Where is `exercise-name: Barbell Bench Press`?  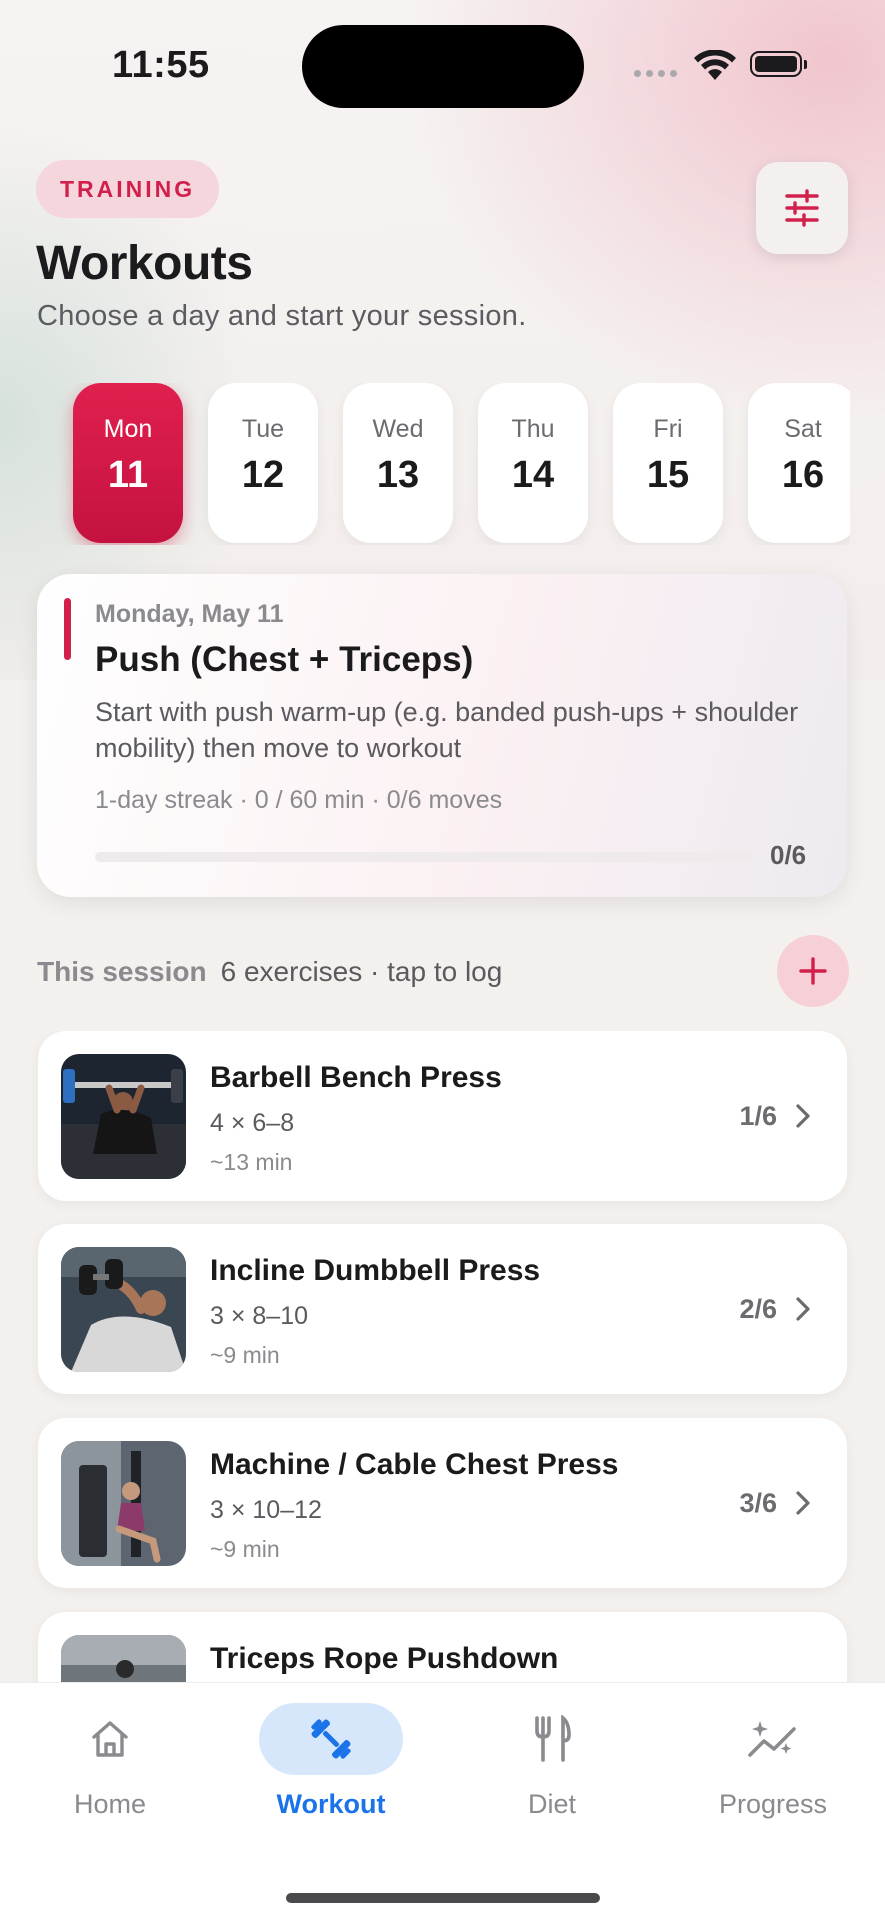 exercise-name: Barbell Bench Press is located at coordinates (356, 1077).